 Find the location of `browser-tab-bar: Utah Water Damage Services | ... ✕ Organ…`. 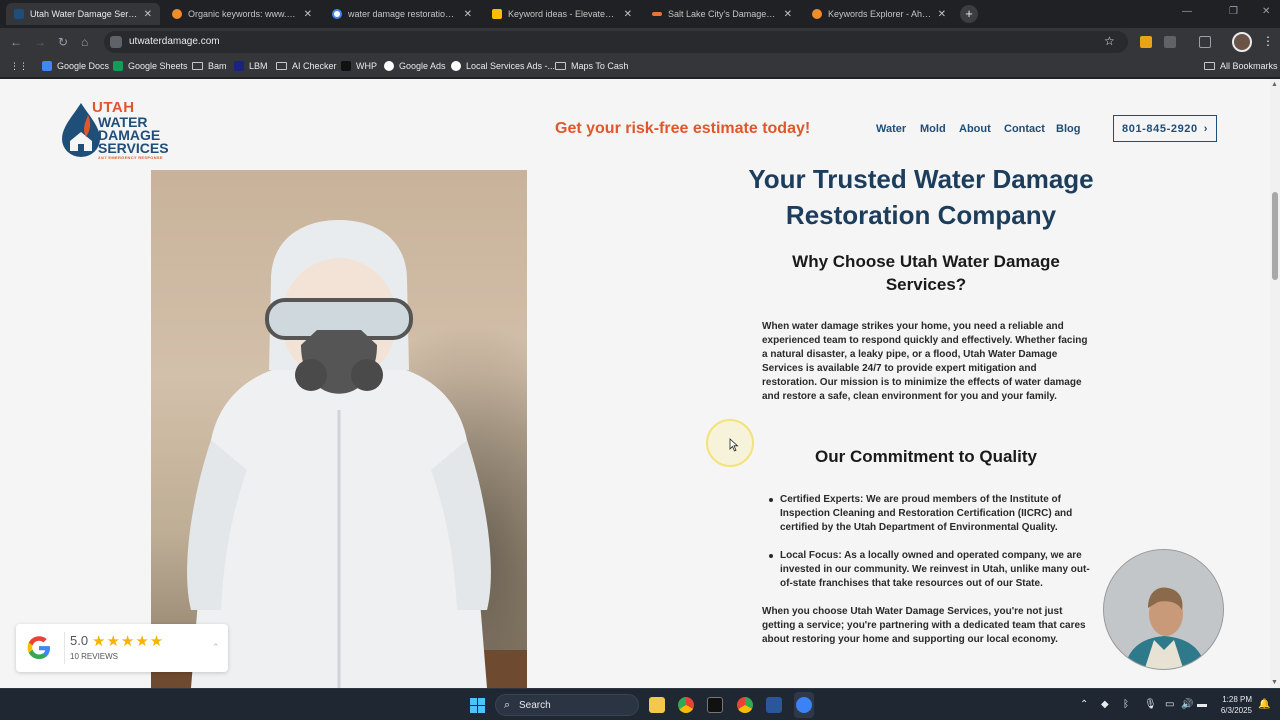

browser-tab-bar: Utah Water Damage Services | ... ✕ Organ… is located at coordinates (640, 14).